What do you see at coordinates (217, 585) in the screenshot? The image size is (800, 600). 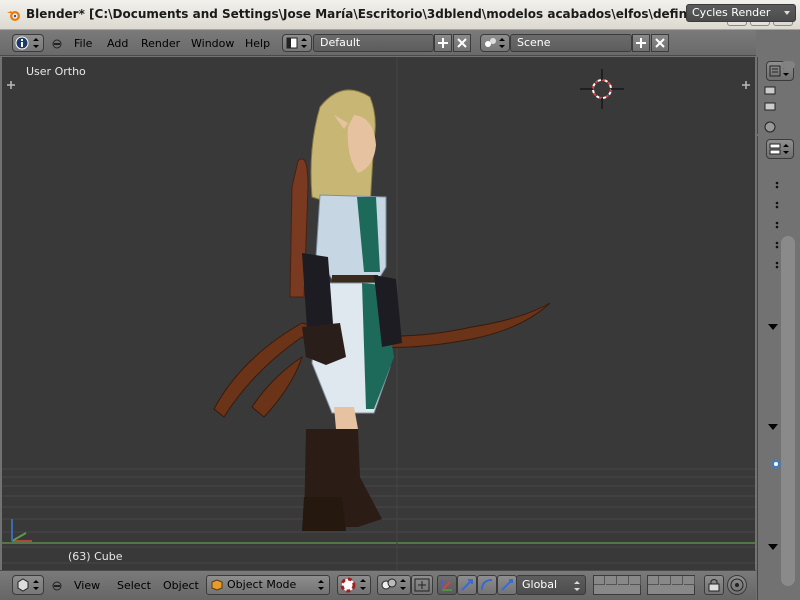 I see `object-mode-icon` at bounding box center [217, 585].